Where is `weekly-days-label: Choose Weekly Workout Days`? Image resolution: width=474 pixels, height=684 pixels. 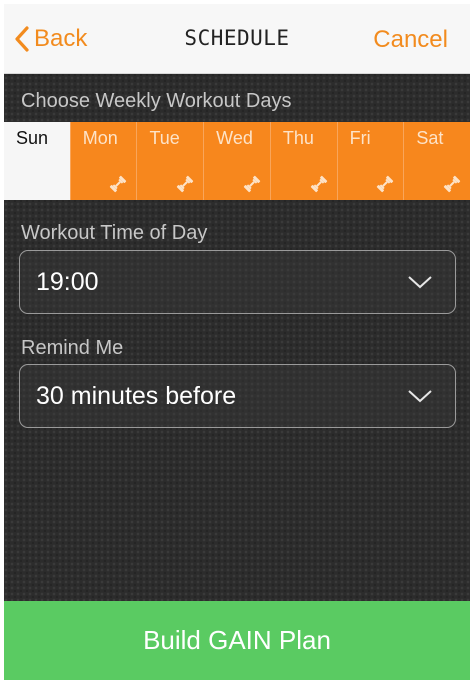 weekly-days-label: Choose Weekly Workout Days is located at coordinates (156, 101).